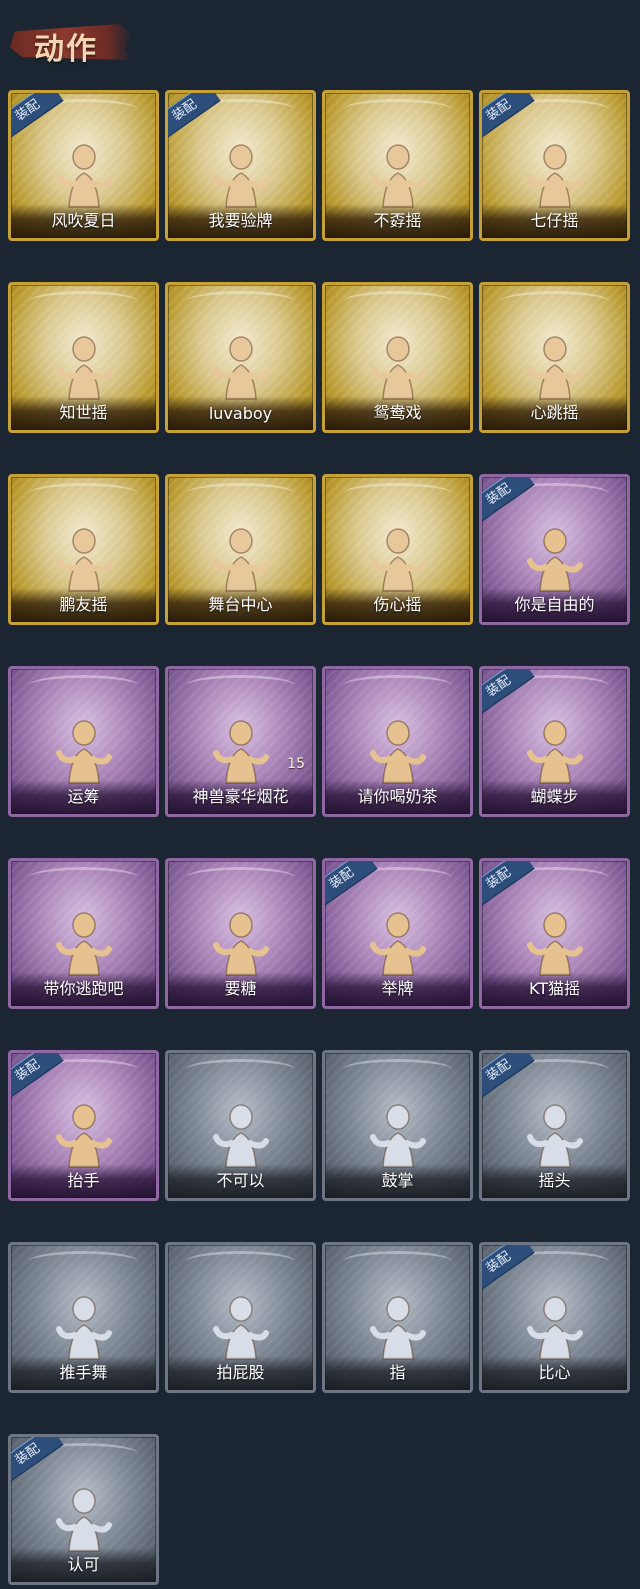 The height and width of the screenshot is (1589, 640). I want to click on emote-name: 舞台中心, so click(240, 604).